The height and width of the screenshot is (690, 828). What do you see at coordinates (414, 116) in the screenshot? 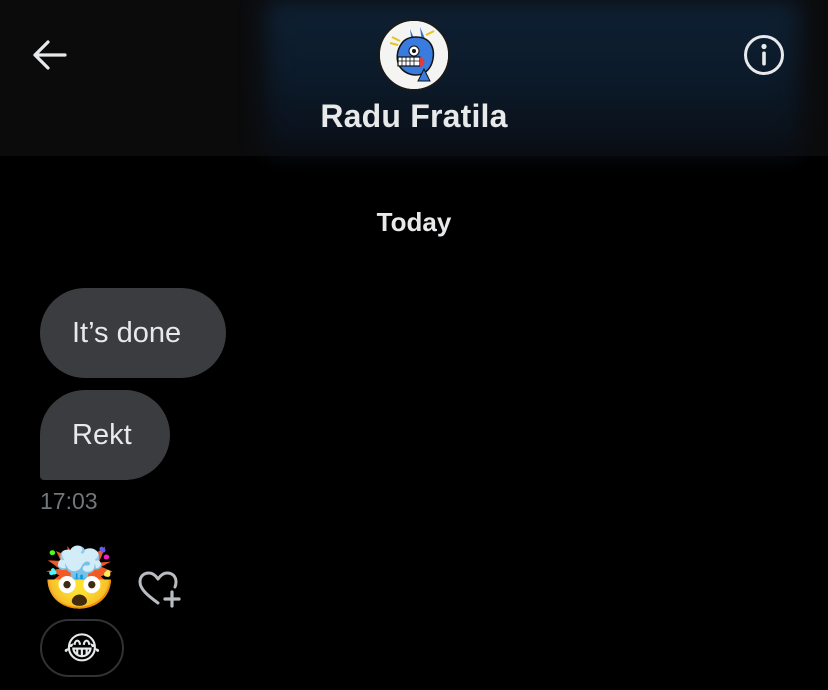
I see `contact-name: Radu Fratila` at bounding box center [414, 116].